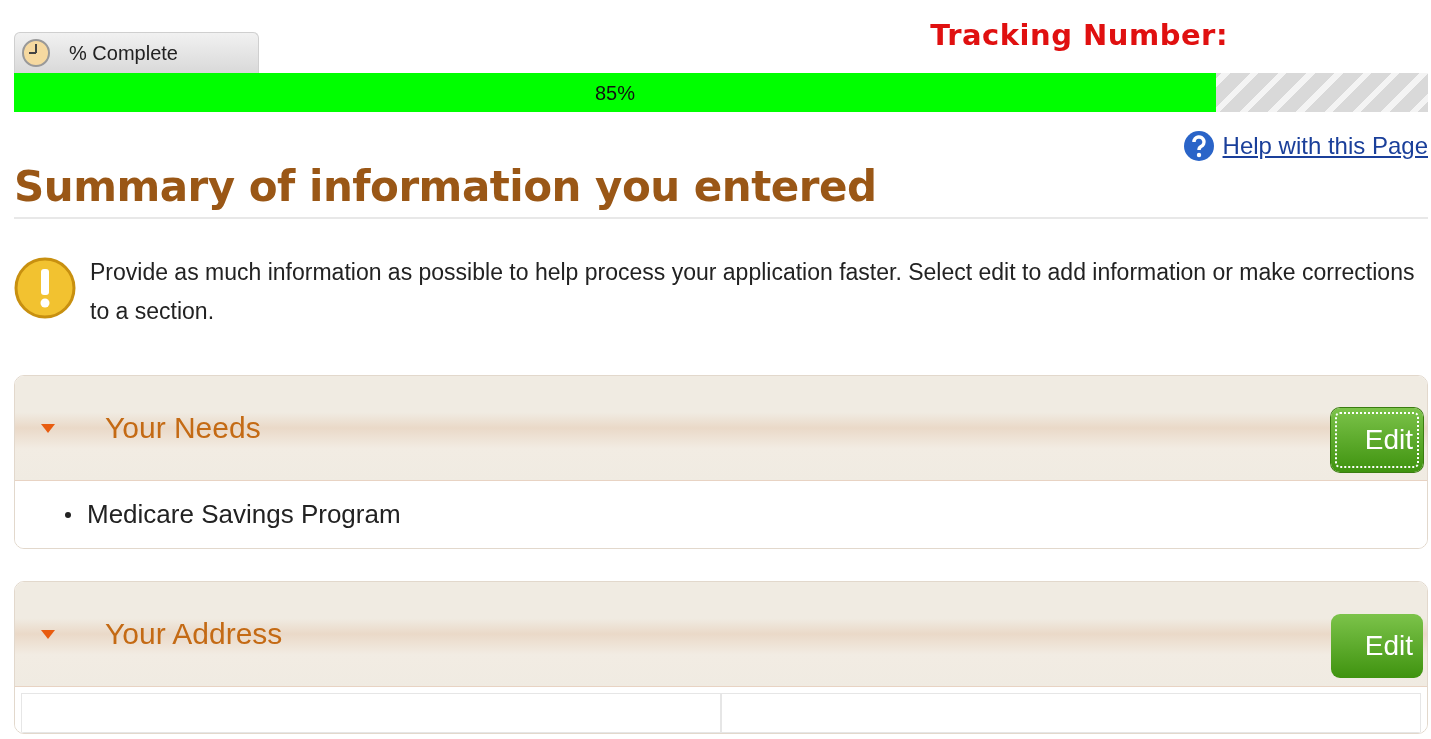 This screenshot has height=739, width=1431. I want to click on warning-icon, so click(45, 288).